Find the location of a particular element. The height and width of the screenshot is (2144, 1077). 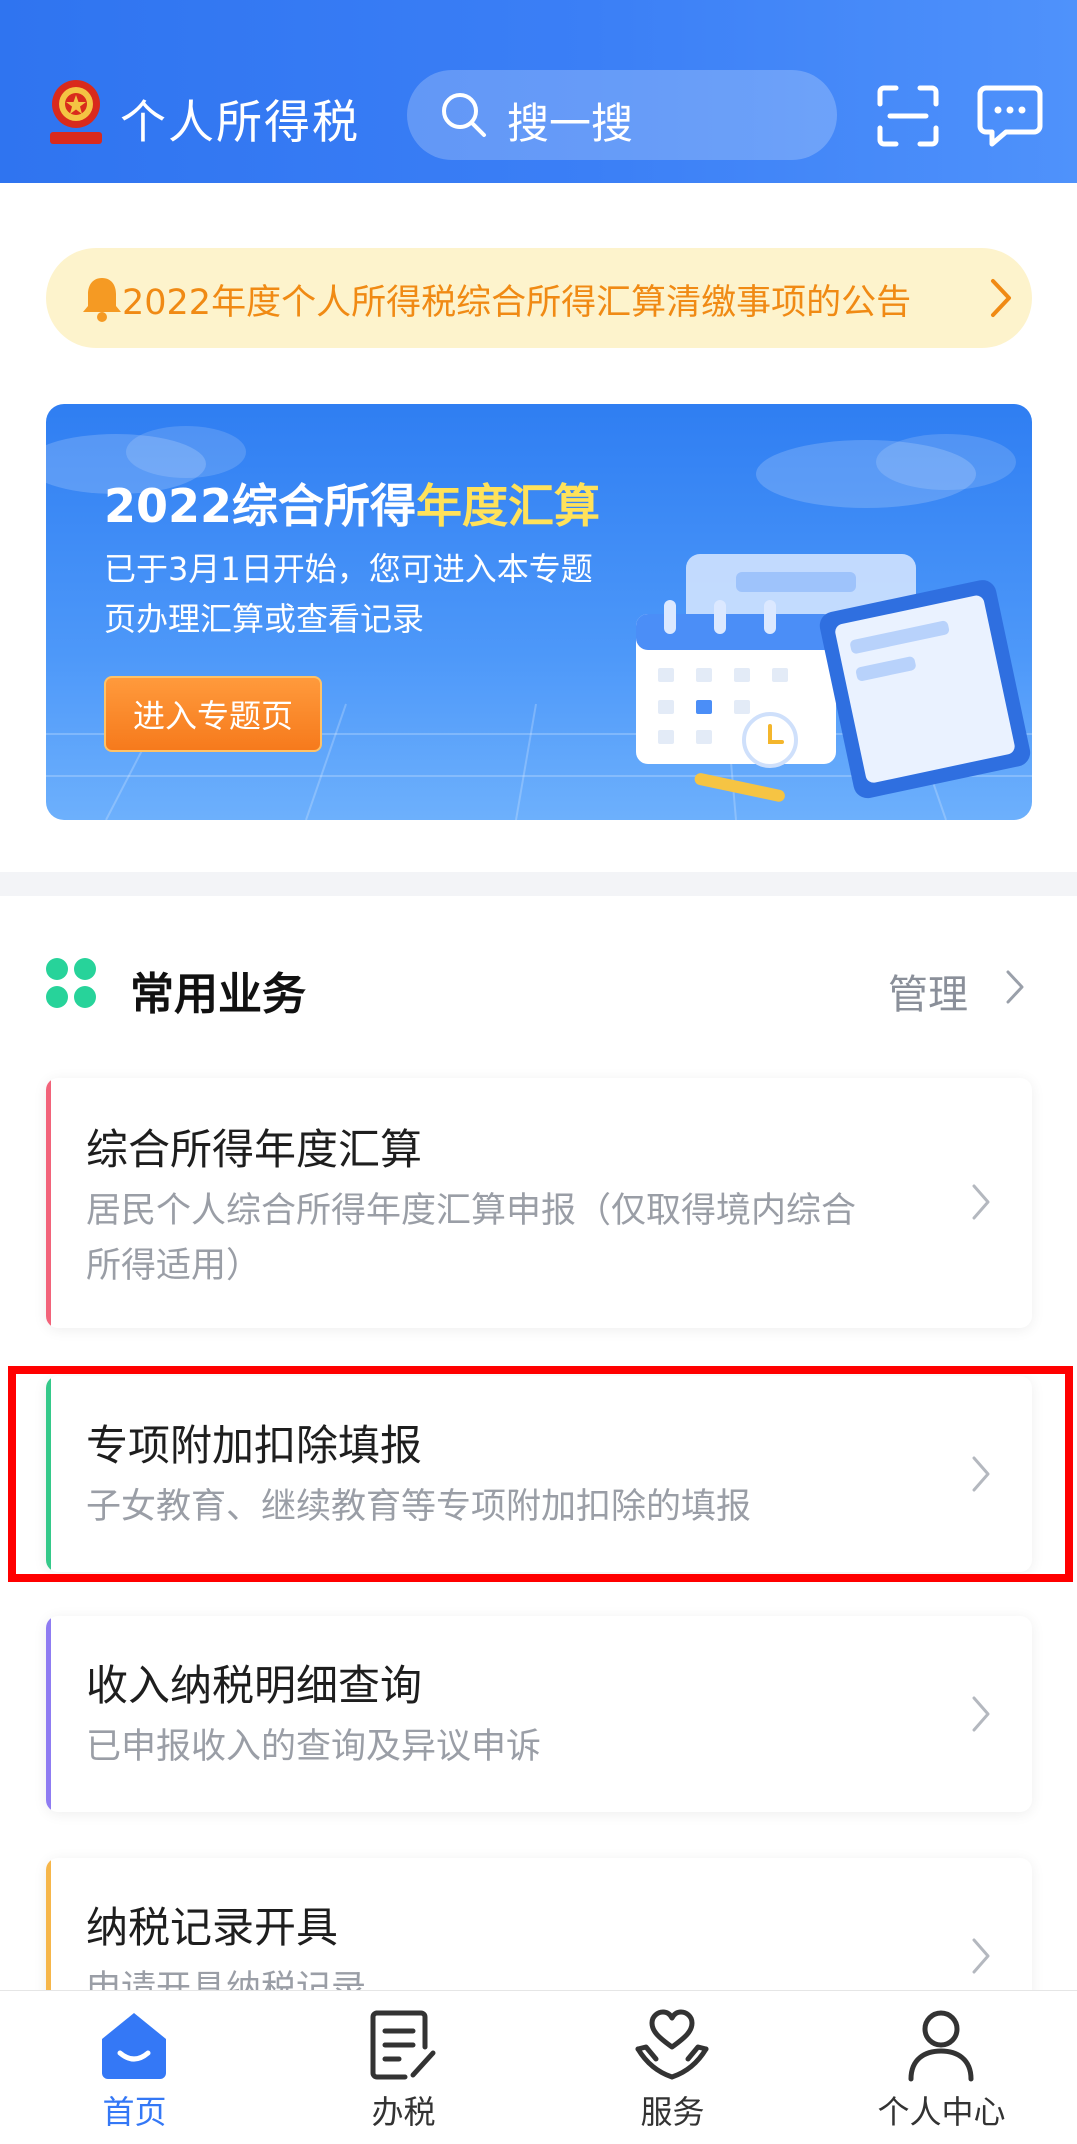

grid-four-dots-icon is located at coordinates (71, 983).